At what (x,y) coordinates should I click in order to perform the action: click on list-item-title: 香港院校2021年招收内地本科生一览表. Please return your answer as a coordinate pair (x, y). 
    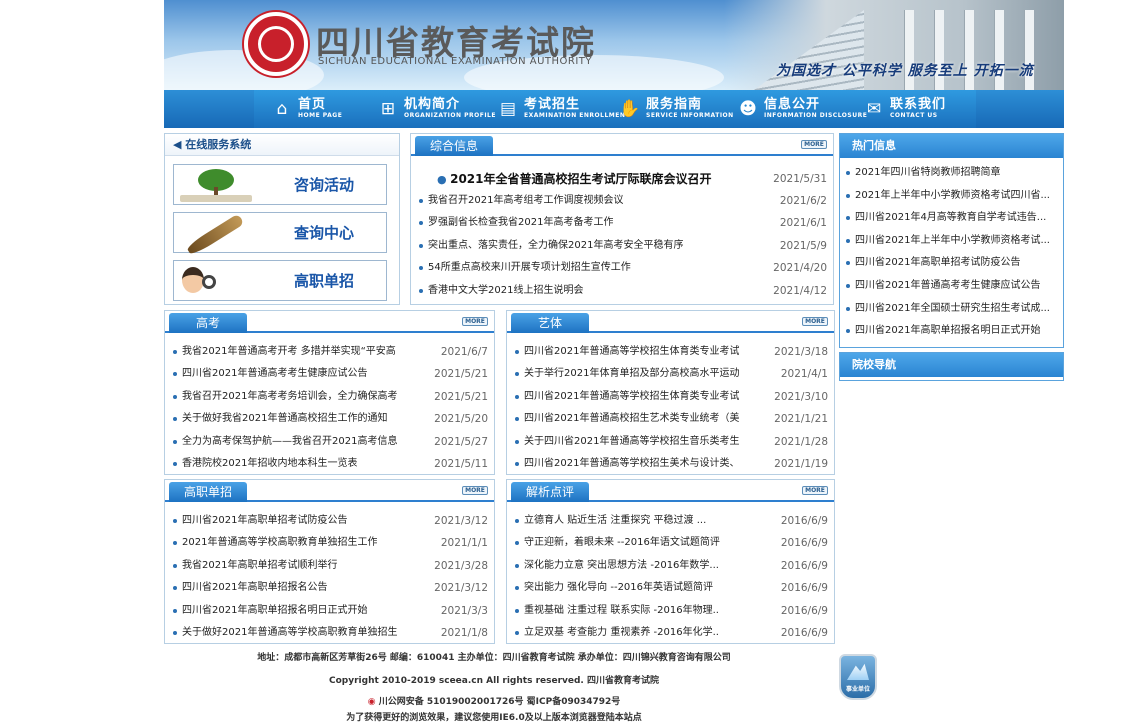
    Looking at the image, I should click on (270, 463).